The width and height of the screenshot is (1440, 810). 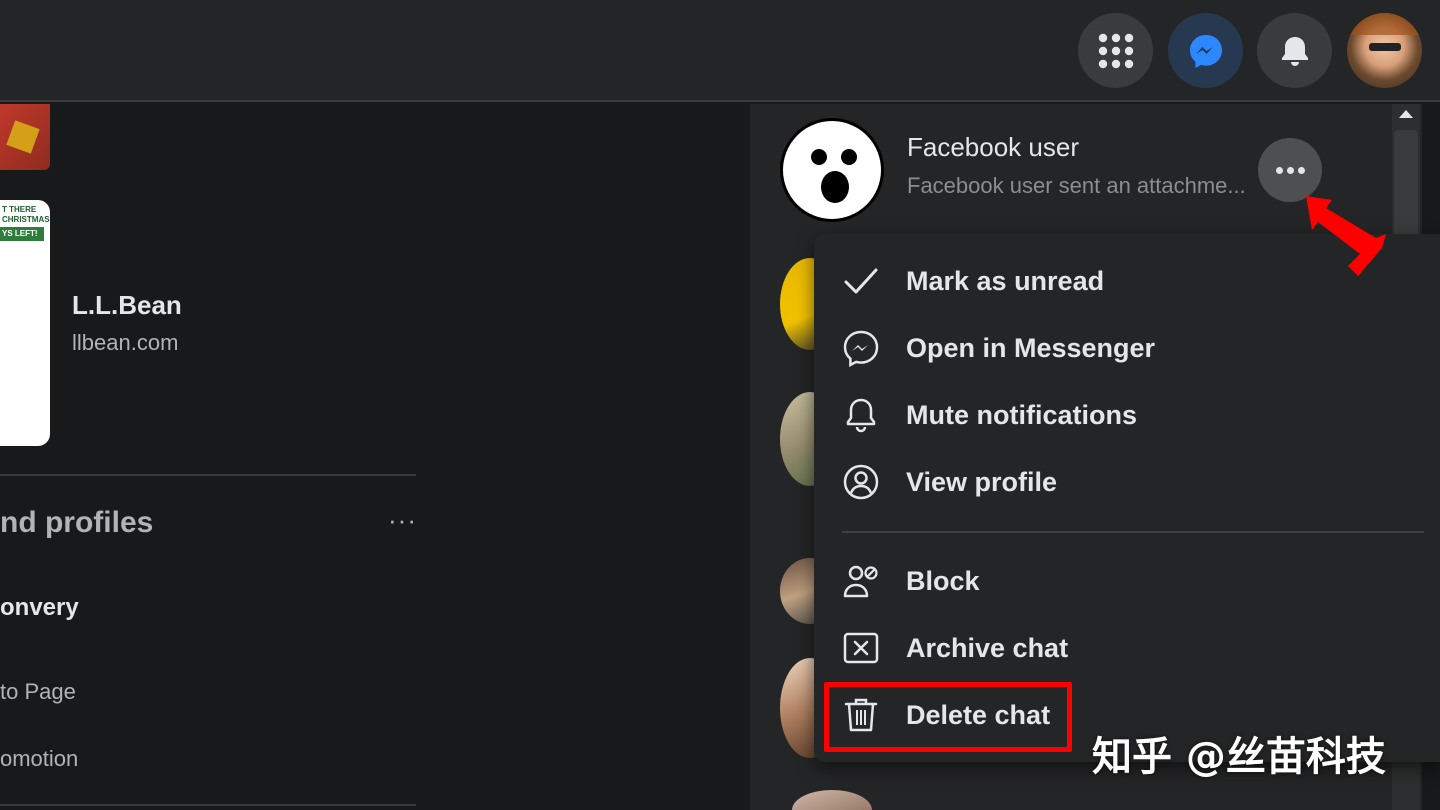 What do you see at coordinates (125, 343) in the screenshot?
I see `ad-advertiser-domain: llbean.com` at bounding box center [125, 343].